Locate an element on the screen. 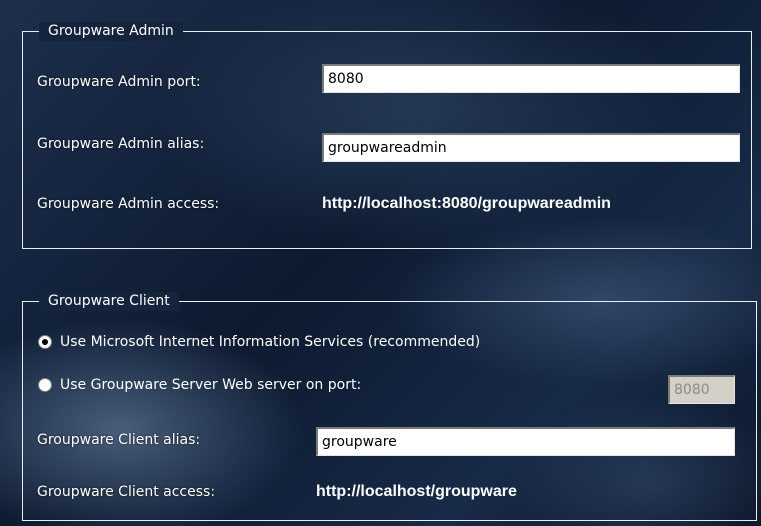 This screenshot has width=761, height=526. admin-port-label: Groupware Admin port: is located at coordinates (119, 82).